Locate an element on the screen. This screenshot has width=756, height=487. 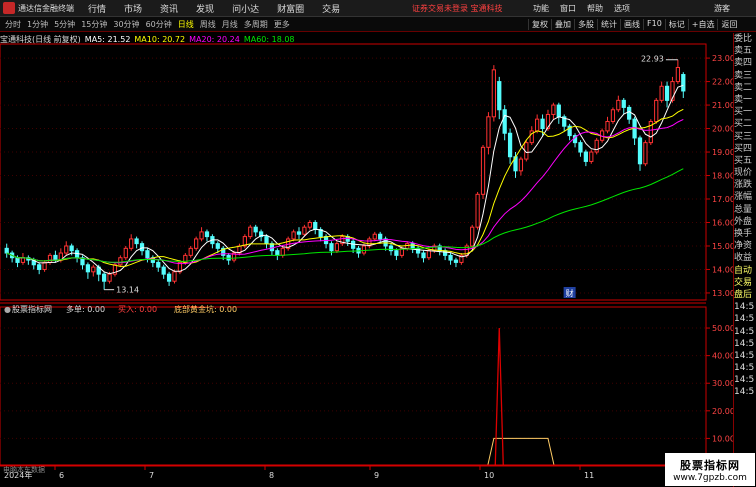
quote-label: 收益 is located at coordinates (743, 258).